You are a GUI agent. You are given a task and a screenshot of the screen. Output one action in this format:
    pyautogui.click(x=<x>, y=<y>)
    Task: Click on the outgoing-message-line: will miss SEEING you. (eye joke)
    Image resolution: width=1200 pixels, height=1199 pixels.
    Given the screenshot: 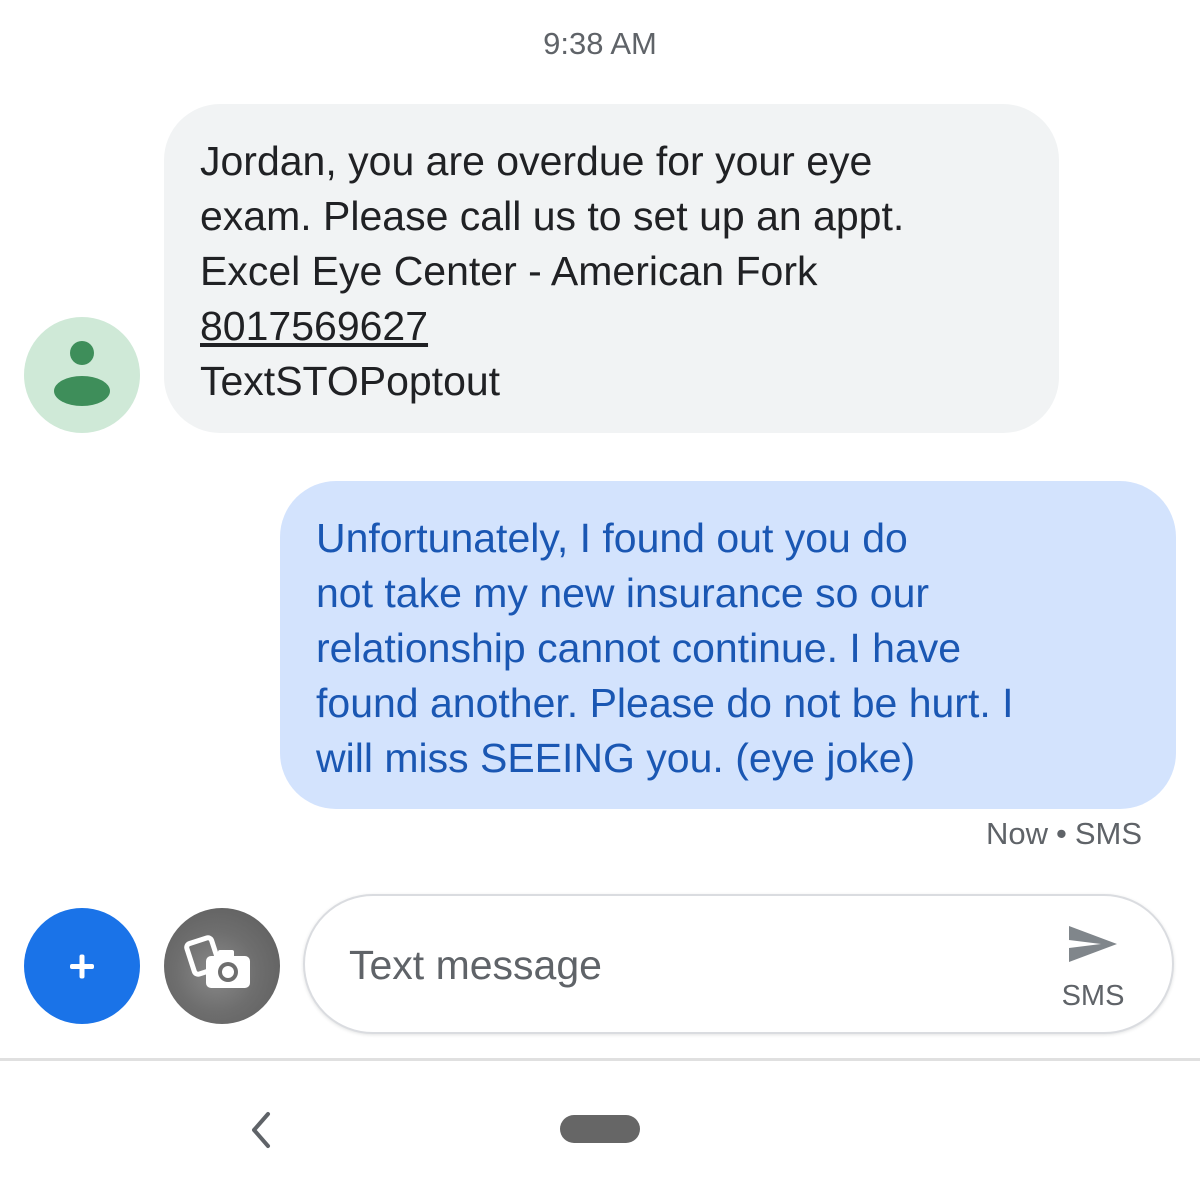 What is the action you would take?
    pyautogui.click(x=616, y=758)
    